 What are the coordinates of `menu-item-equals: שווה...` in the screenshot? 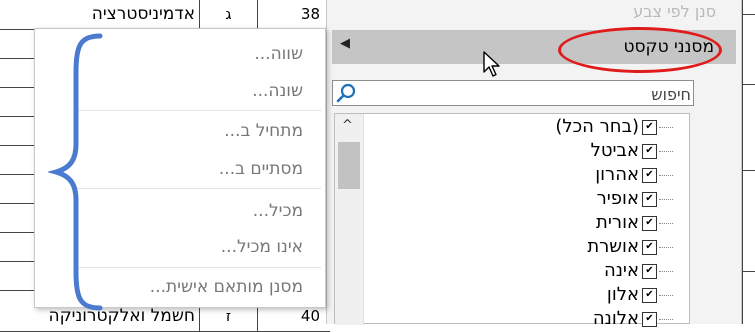 It's located at (278, 54).